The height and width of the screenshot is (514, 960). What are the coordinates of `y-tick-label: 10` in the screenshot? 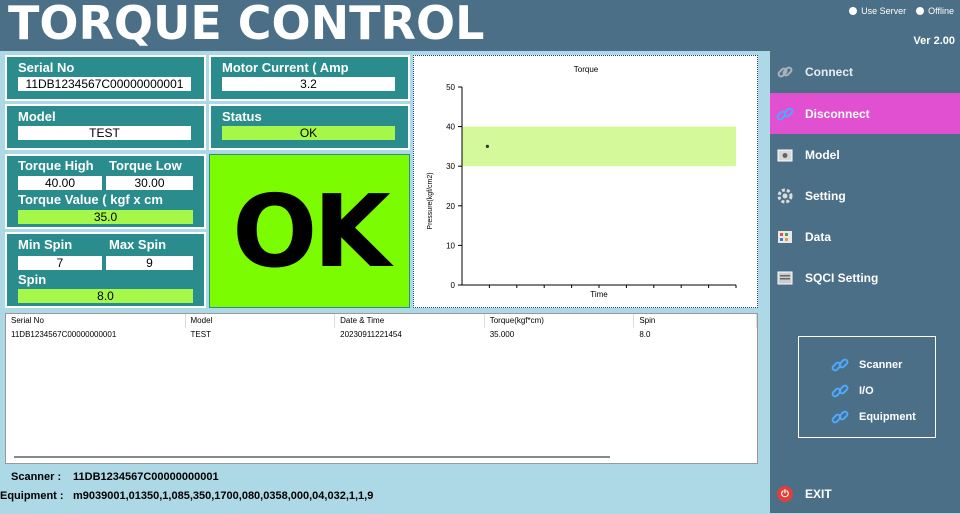 It's located at (450, 245).